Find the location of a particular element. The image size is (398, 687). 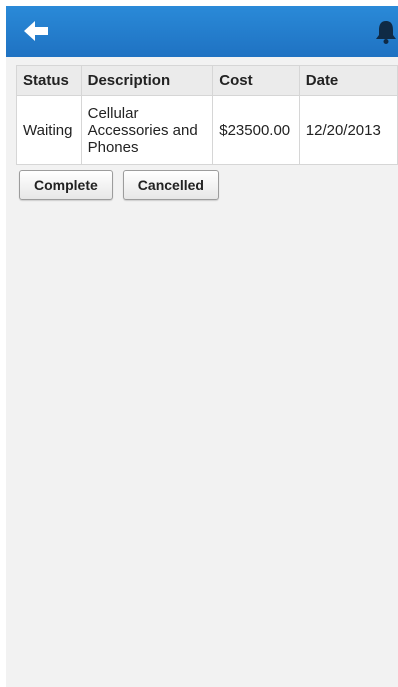

column-header-cost: Cost is located at coordinates (256, 80).